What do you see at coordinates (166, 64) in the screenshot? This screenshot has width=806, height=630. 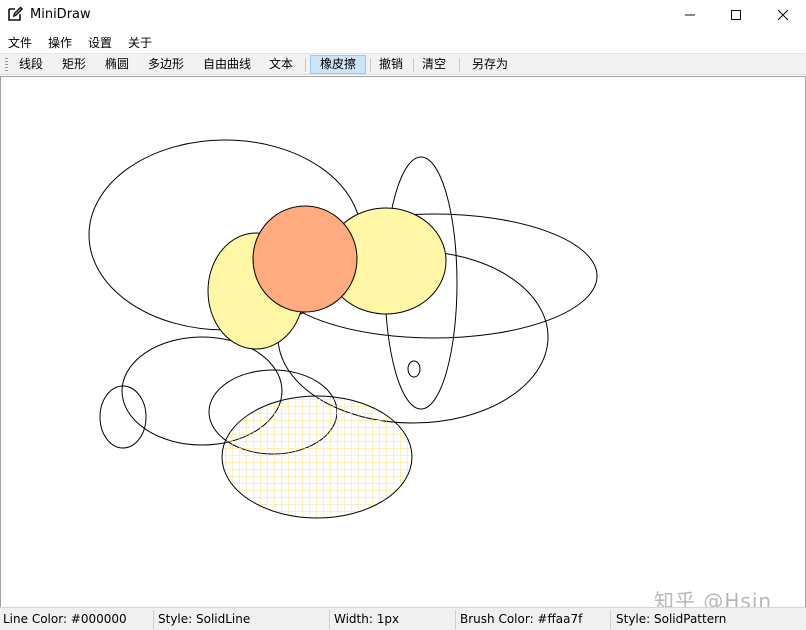 I see `tool-polygon: 多边形` at bounding box center [166, 64].